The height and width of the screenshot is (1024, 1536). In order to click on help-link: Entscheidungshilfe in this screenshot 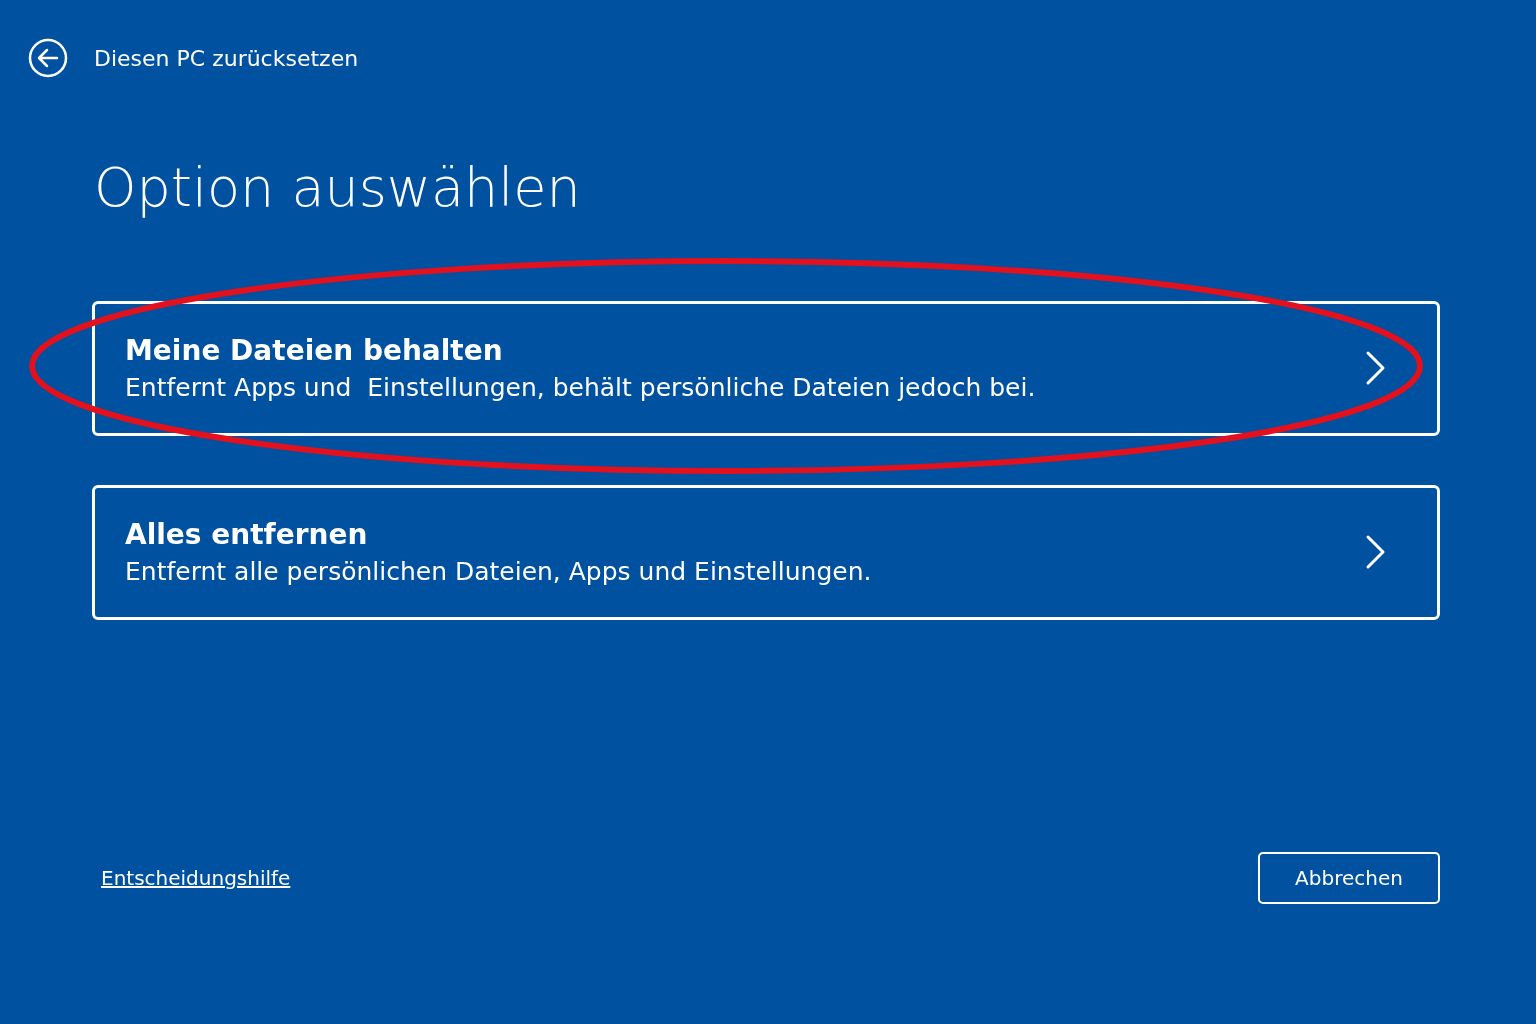, I will do `click(196, 878)`.